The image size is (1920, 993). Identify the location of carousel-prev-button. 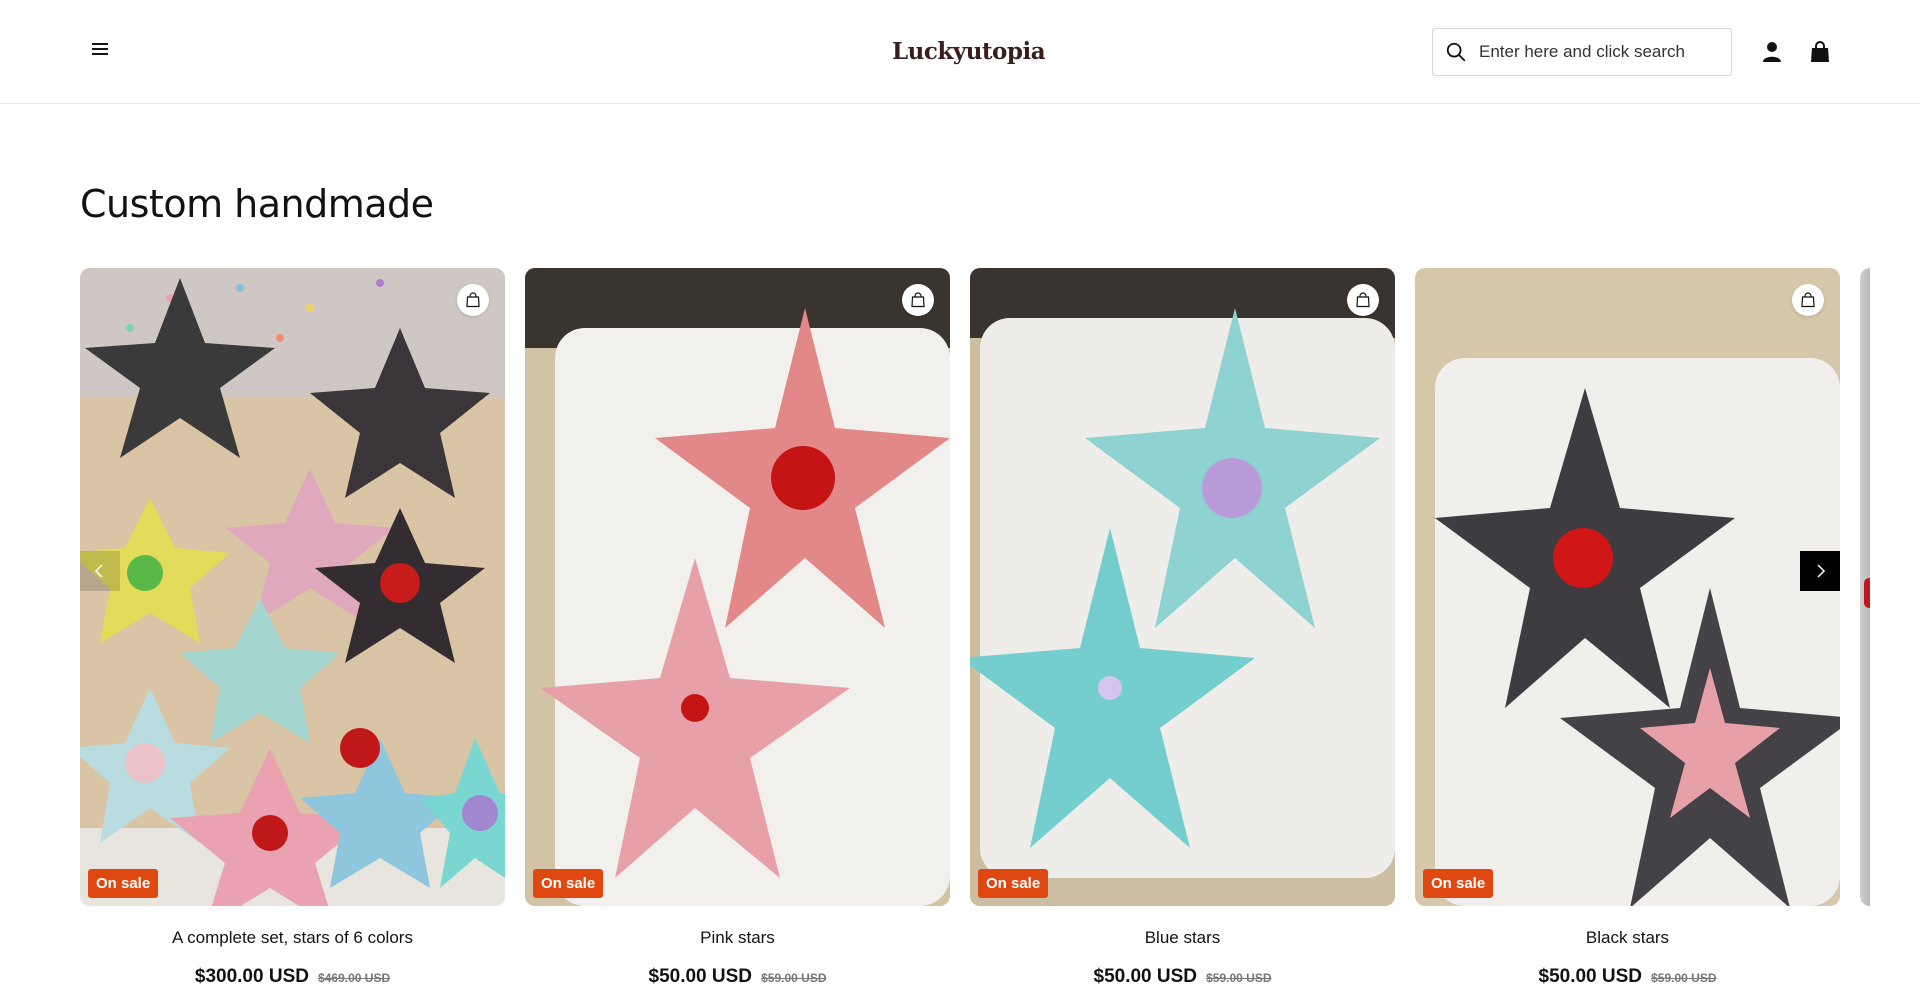
(100, 571).